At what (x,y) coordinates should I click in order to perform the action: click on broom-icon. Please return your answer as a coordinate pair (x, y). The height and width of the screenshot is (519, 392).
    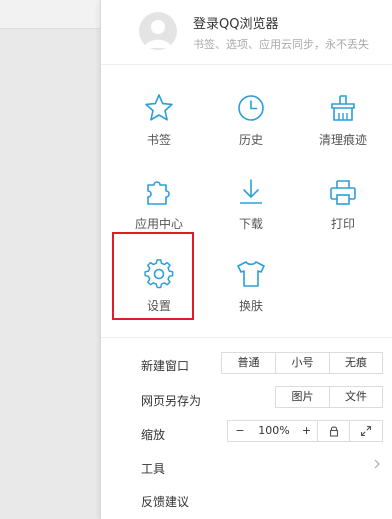
    Looking at the image, I should click on (343, 108).